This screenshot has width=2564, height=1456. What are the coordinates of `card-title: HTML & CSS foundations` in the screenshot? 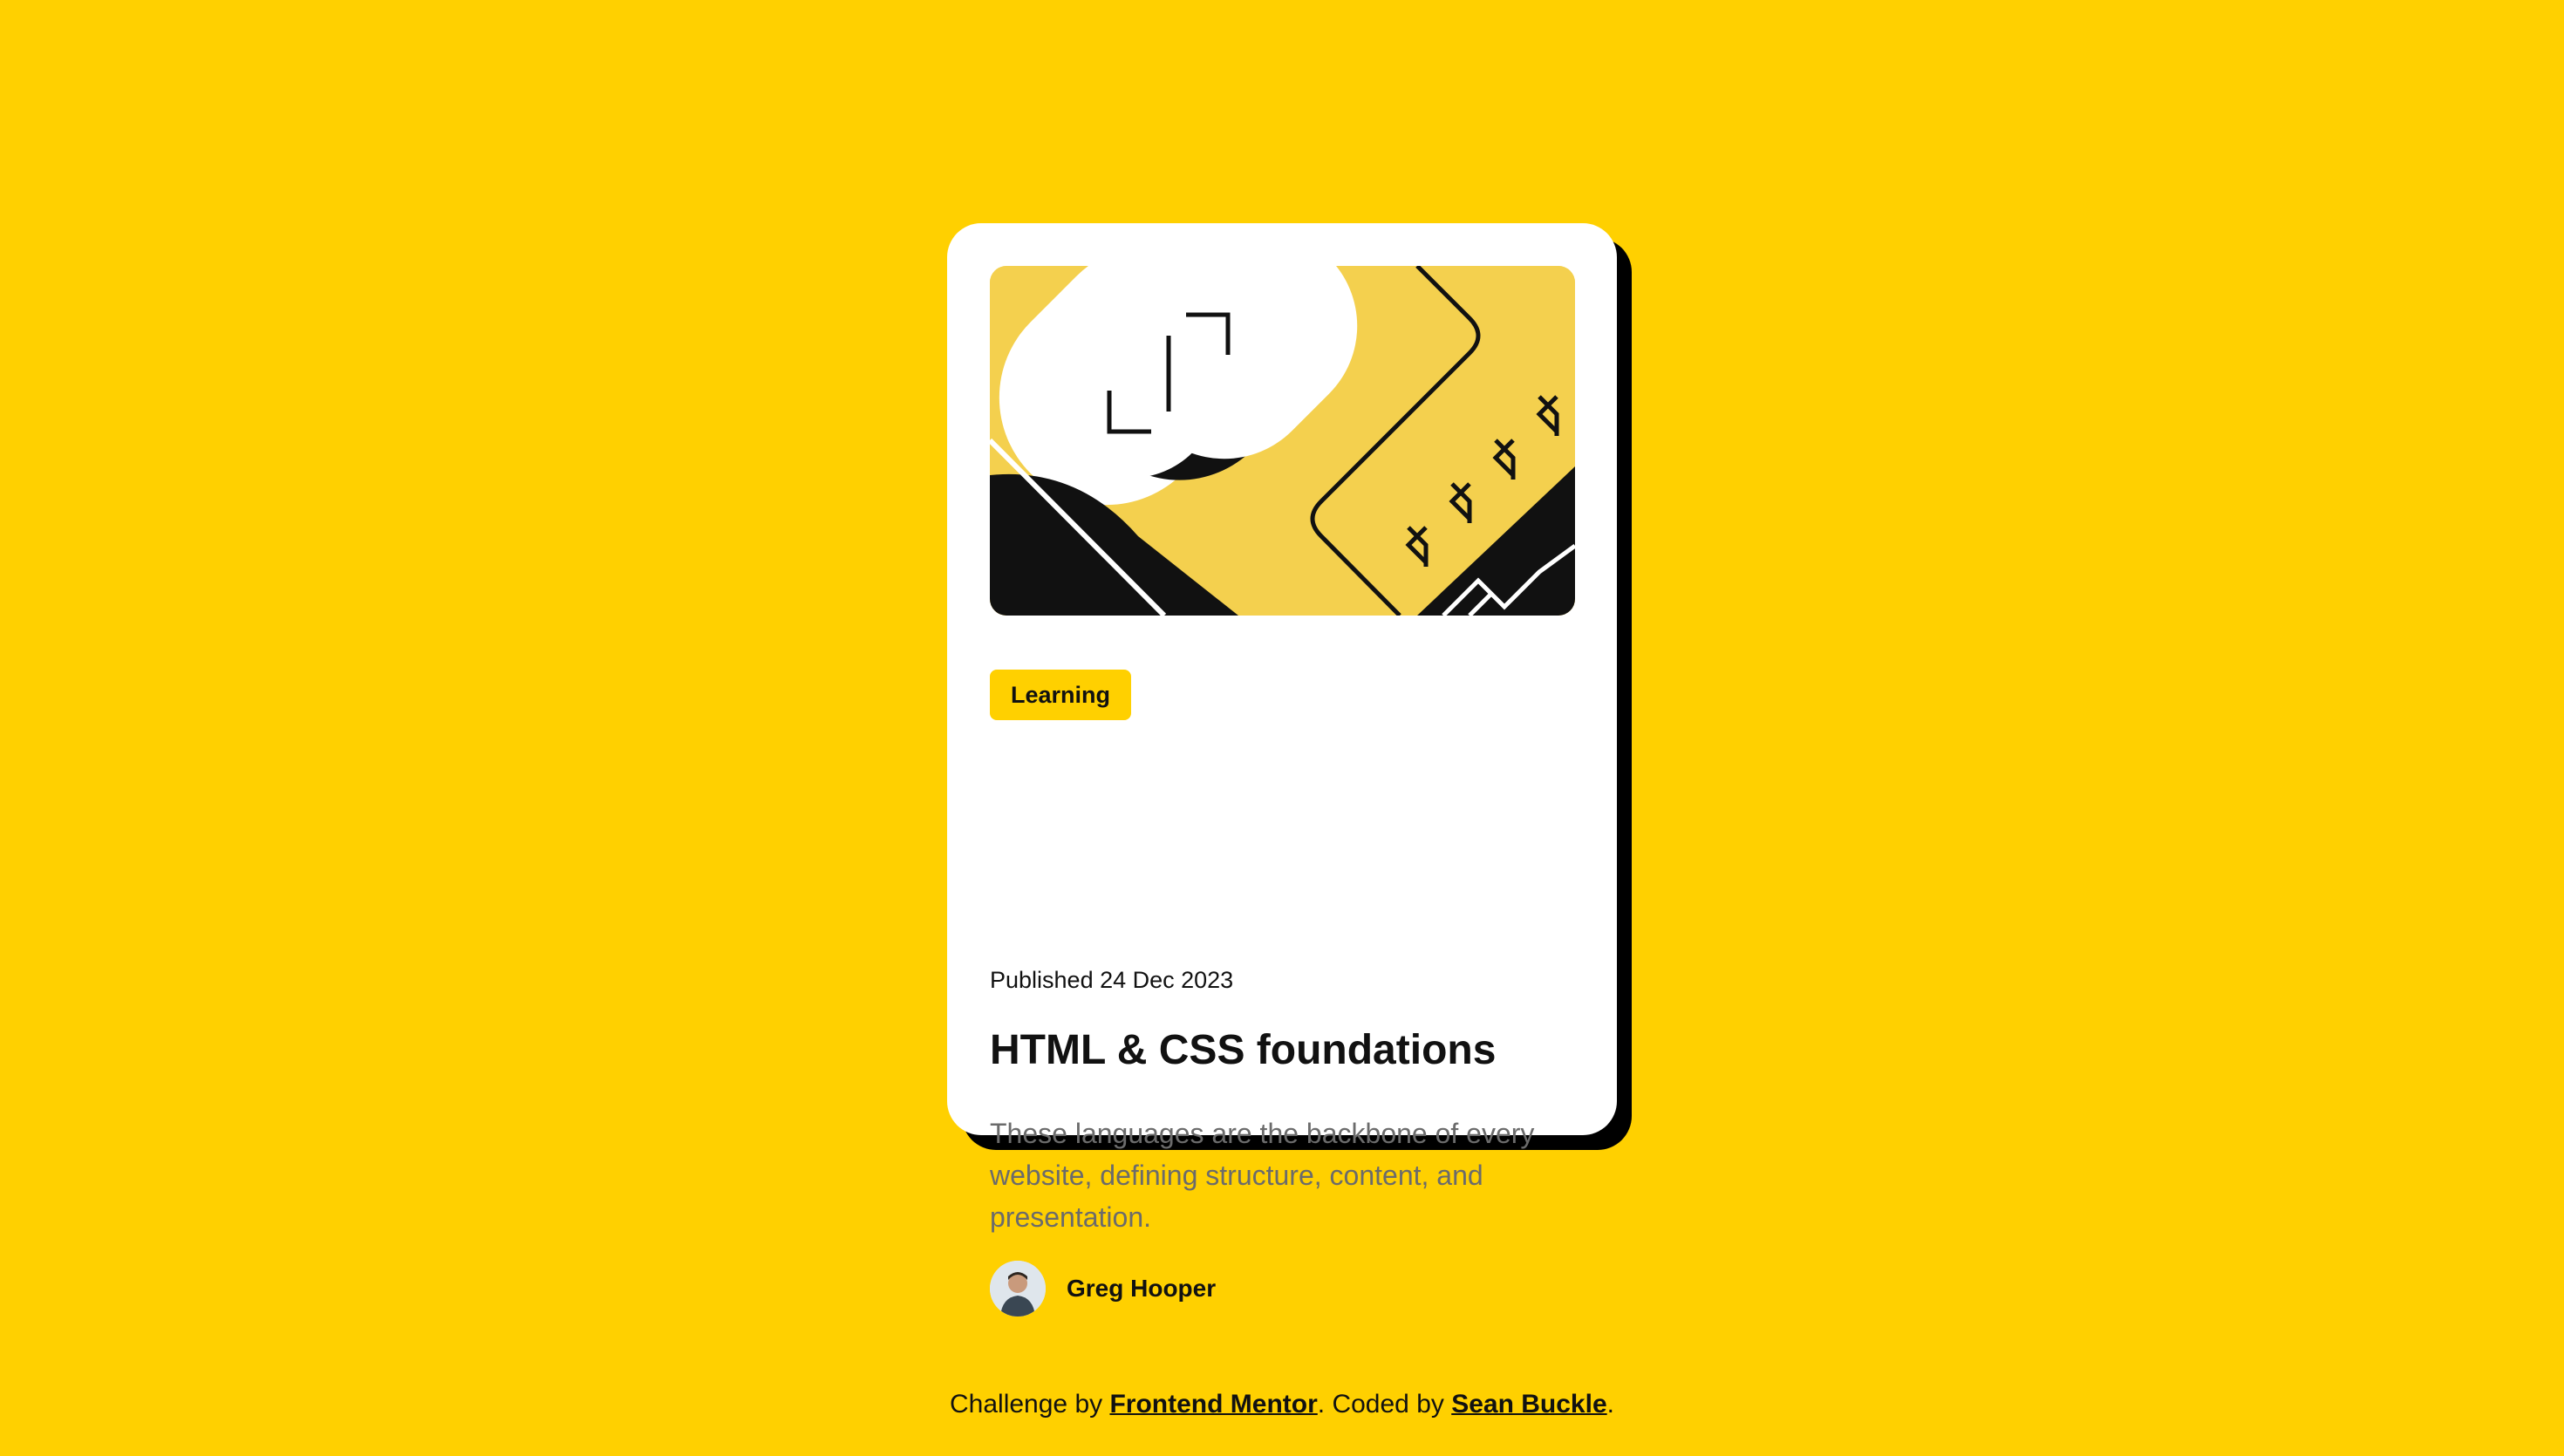 It's located at (1243, 1050).